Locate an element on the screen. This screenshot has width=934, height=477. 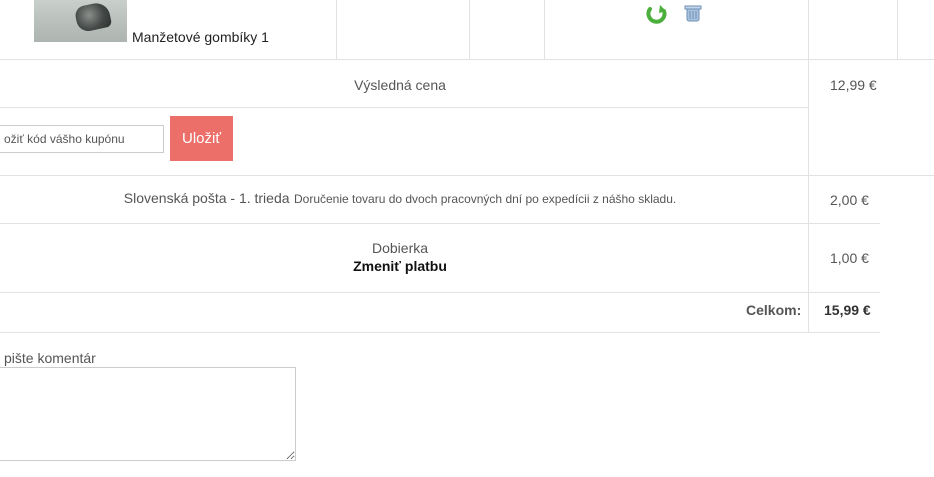
total-label: Celkom: is located at coordinates (774, 310).